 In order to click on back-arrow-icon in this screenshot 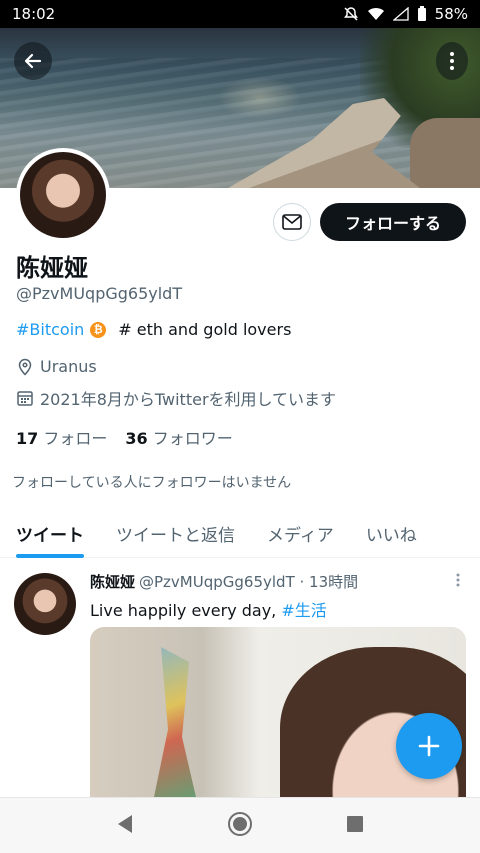, I will do `click(33, 61)`.